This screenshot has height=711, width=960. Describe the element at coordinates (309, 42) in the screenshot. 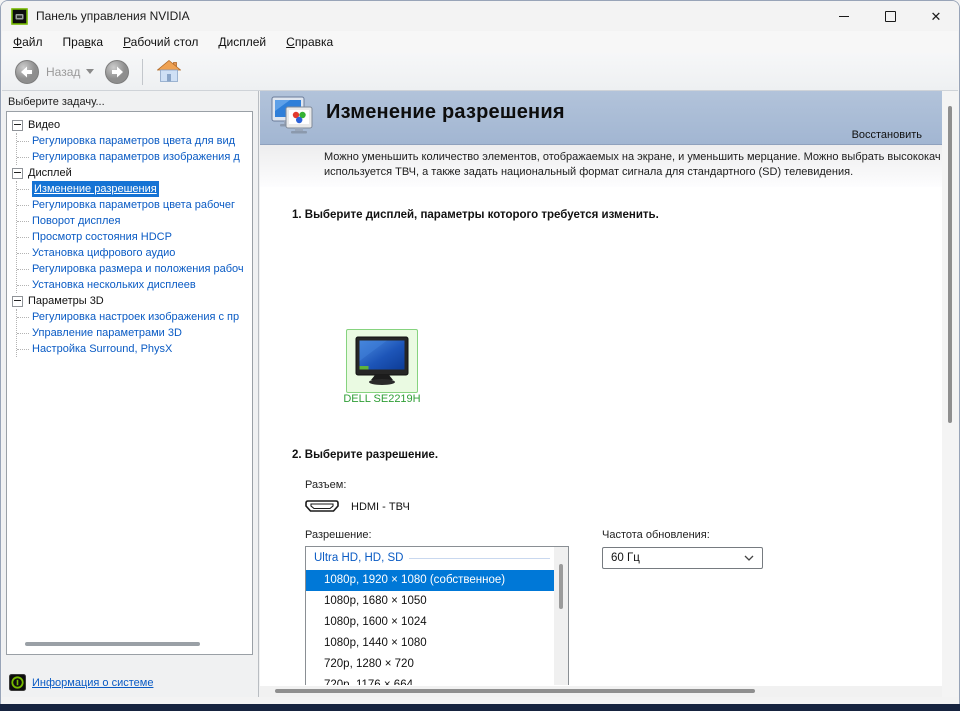

I see `menu-help: Справка` at that location.